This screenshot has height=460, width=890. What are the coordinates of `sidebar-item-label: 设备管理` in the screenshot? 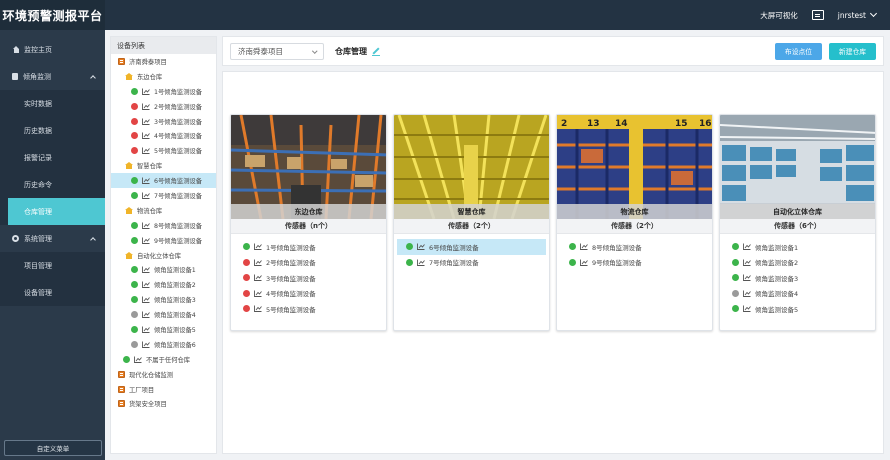 It's located at (38, 292).